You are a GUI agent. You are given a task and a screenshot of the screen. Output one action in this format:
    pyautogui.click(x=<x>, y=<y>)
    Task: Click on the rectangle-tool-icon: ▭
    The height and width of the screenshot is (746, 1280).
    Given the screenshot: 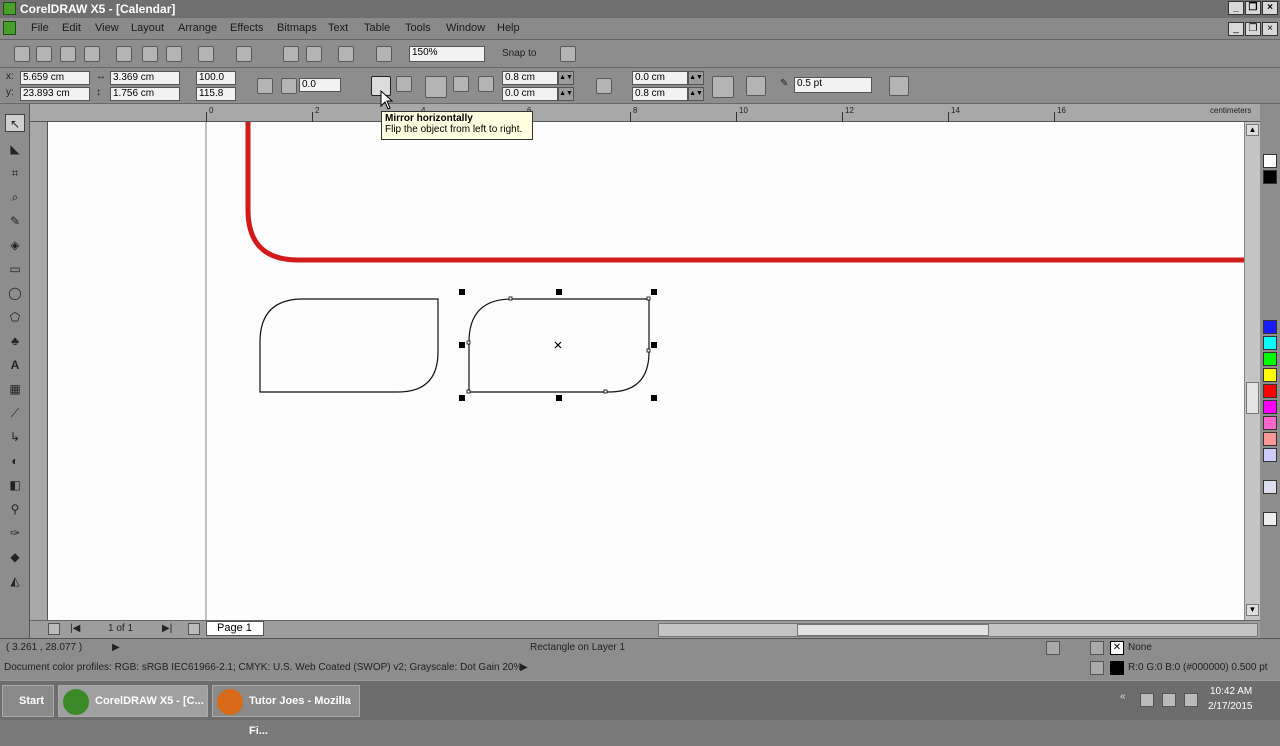 What is the action you would take?
    pyautogui.click(x=15, y=269)
    